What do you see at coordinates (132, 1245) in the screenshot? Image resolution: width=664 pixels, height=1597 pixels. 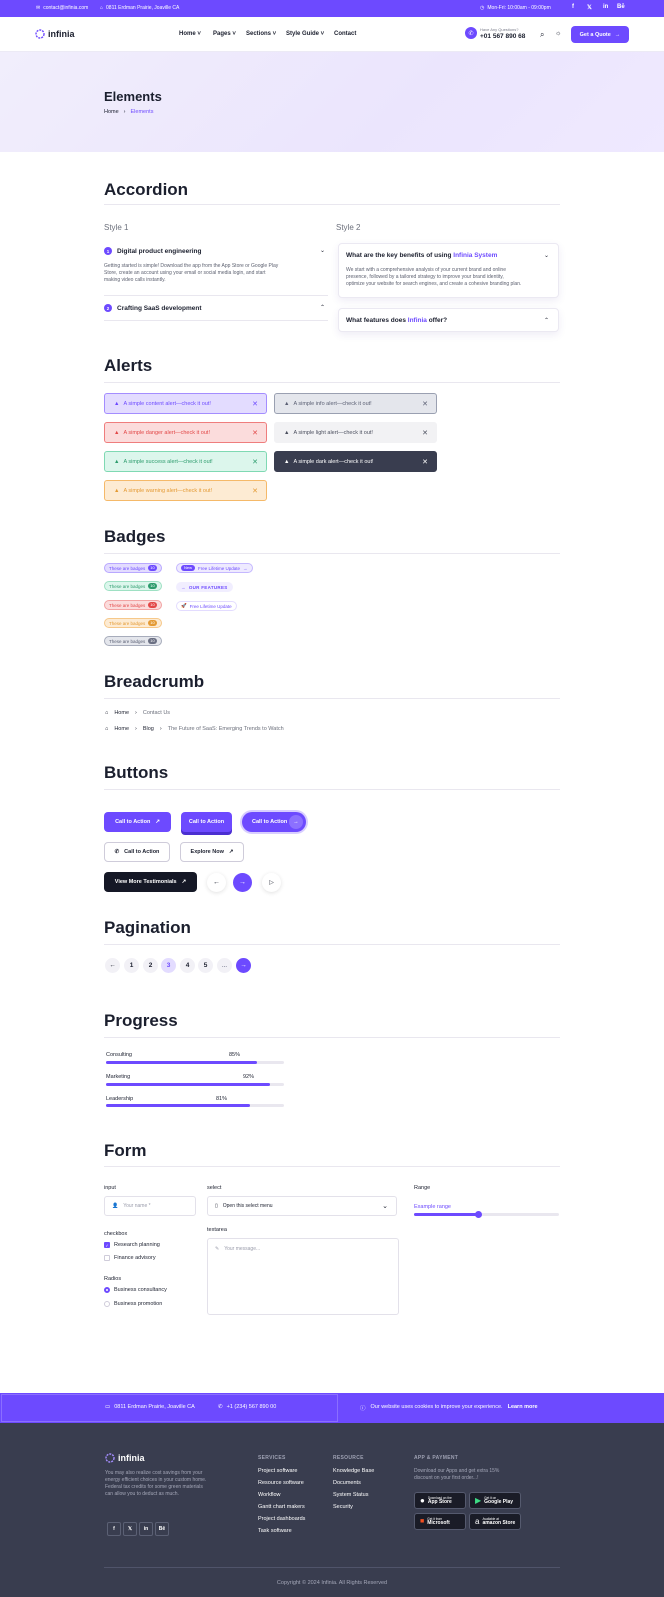 I see `checkbox-research: ✓ Research planning` at bounding box center [132, 1245].